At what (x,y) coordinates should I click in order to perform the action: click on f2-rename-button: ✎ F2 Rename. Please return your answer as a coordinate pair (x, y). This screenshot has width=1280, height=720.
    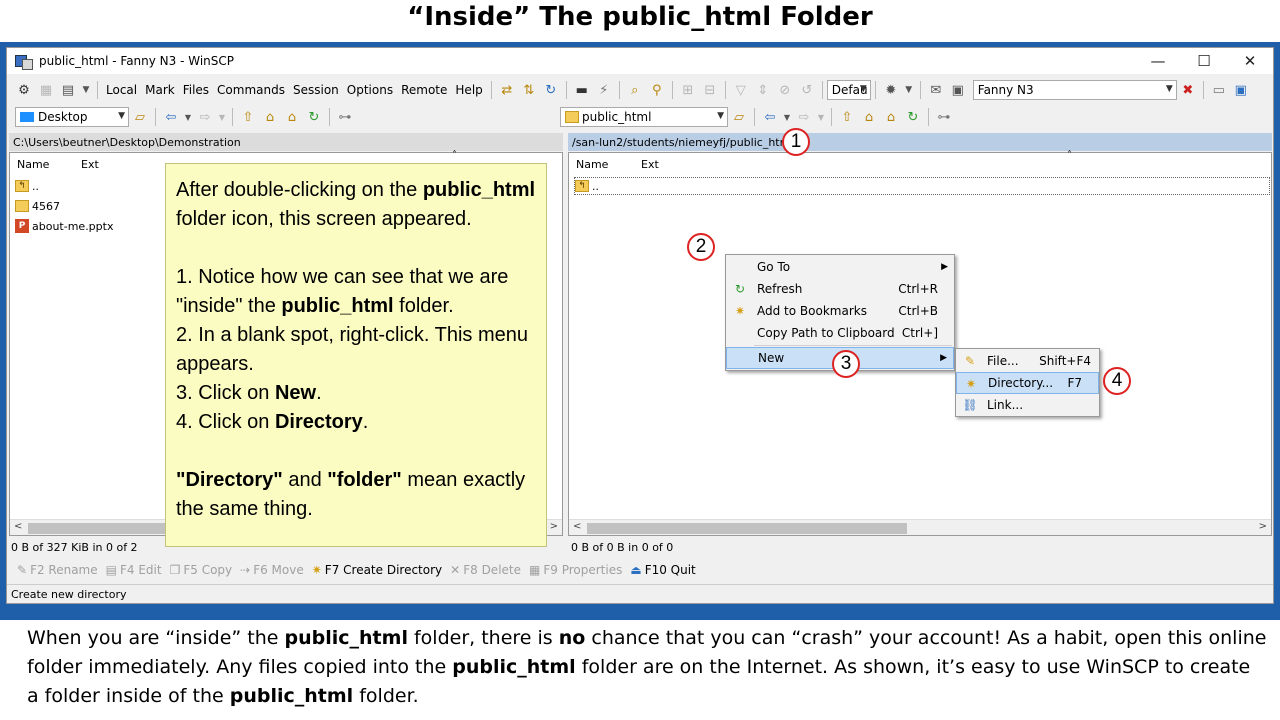
    Looking at the image, I should click on (57, 570).